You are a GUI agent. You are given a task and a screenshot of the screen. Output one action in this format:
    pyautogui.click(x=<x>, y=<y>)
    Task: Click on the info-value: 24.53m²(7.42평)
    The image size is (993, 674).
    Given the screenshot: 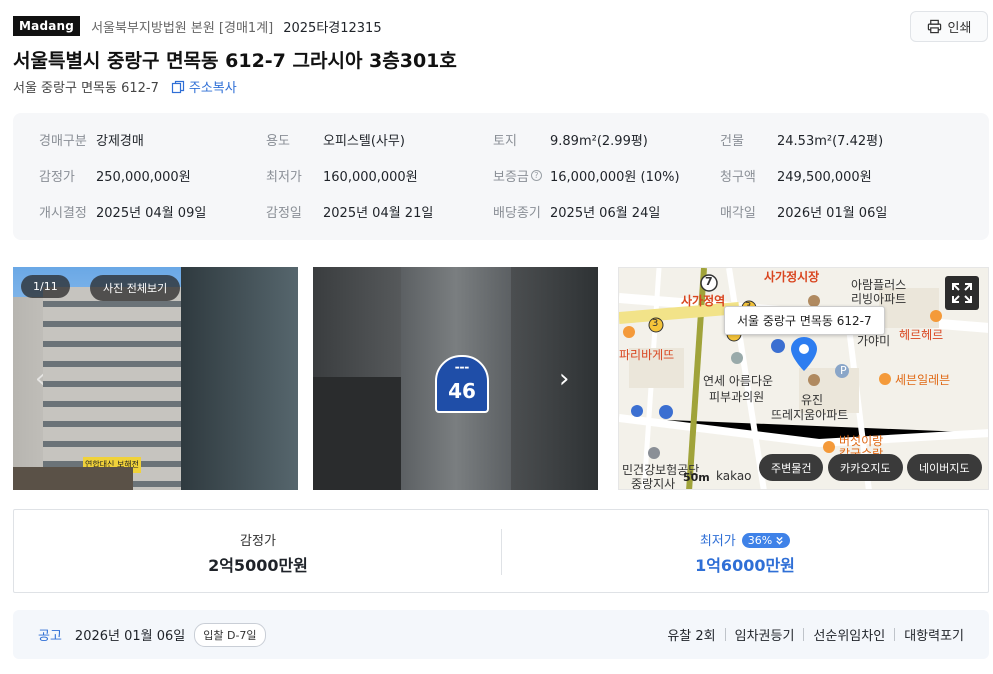 What is the action you would take?
    pyautogui.click(x=830, y=141)
    